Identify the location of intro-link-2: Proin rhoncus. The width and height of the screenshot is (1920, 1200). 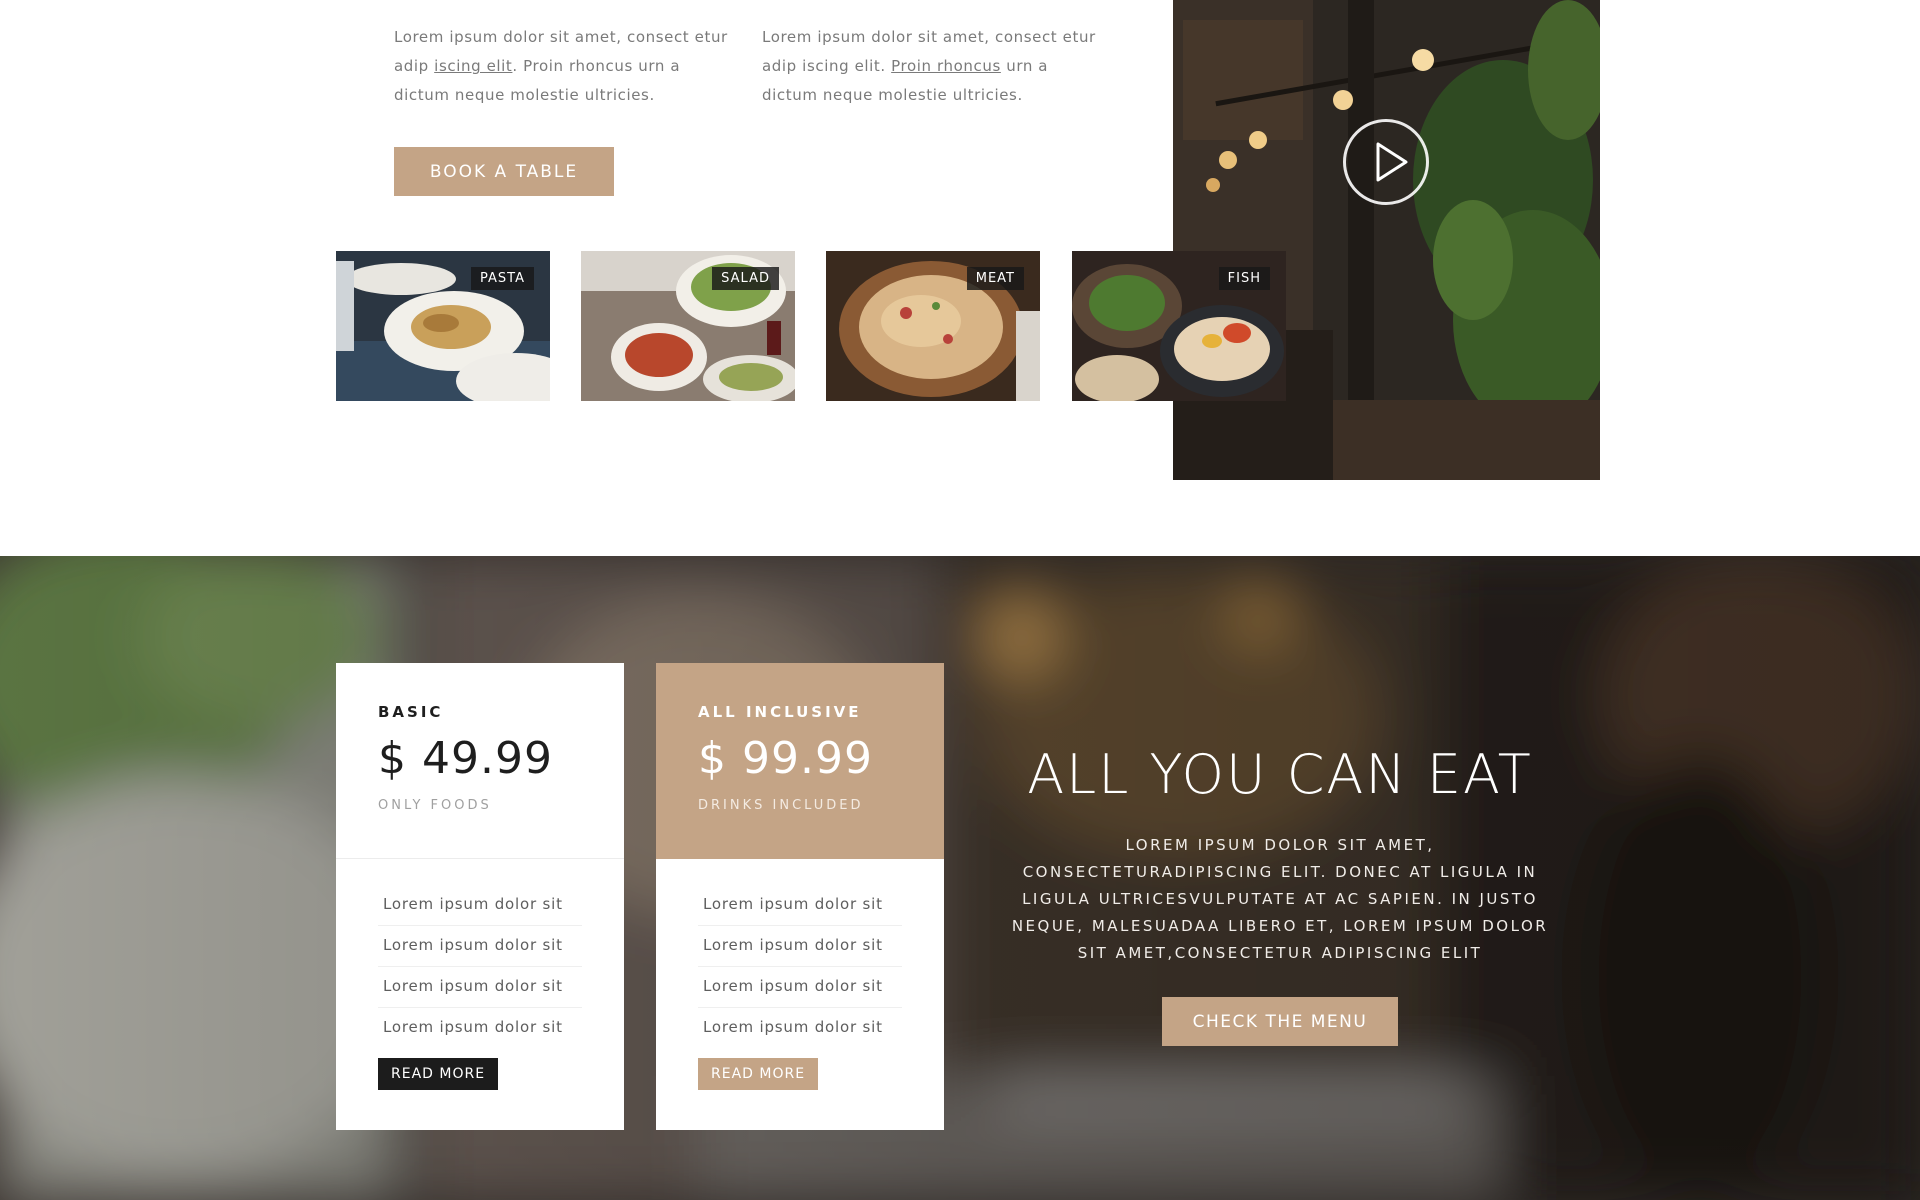
(946, 66).